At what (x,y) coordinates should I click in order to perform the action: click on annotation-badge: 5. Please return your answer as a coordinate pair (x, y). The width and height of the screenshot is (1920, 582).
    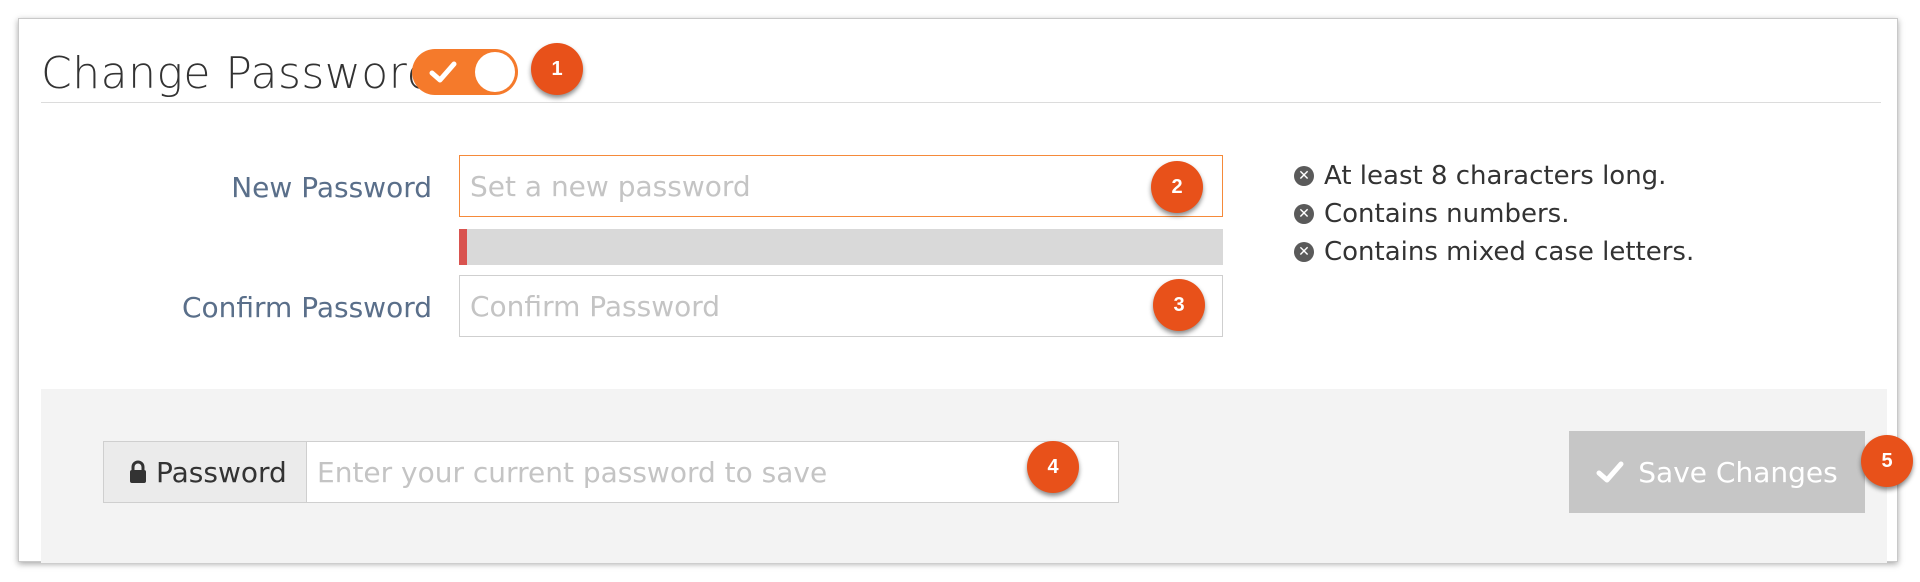
    Looking at the image, I should click on (1887, 461).